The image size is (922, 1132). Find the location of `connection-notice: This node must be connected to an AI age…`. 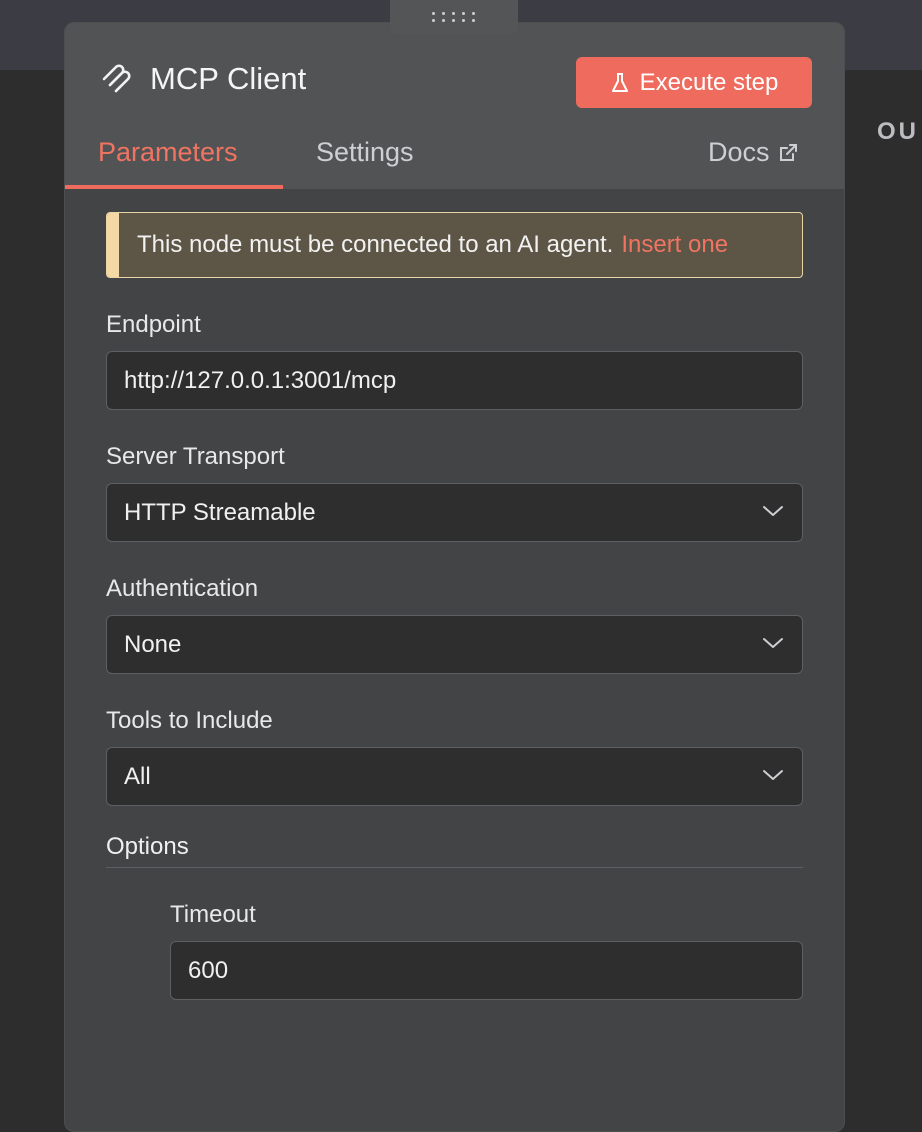

connection-notice: This node must be connected to an AI age… is located at coordinates (454, 245).